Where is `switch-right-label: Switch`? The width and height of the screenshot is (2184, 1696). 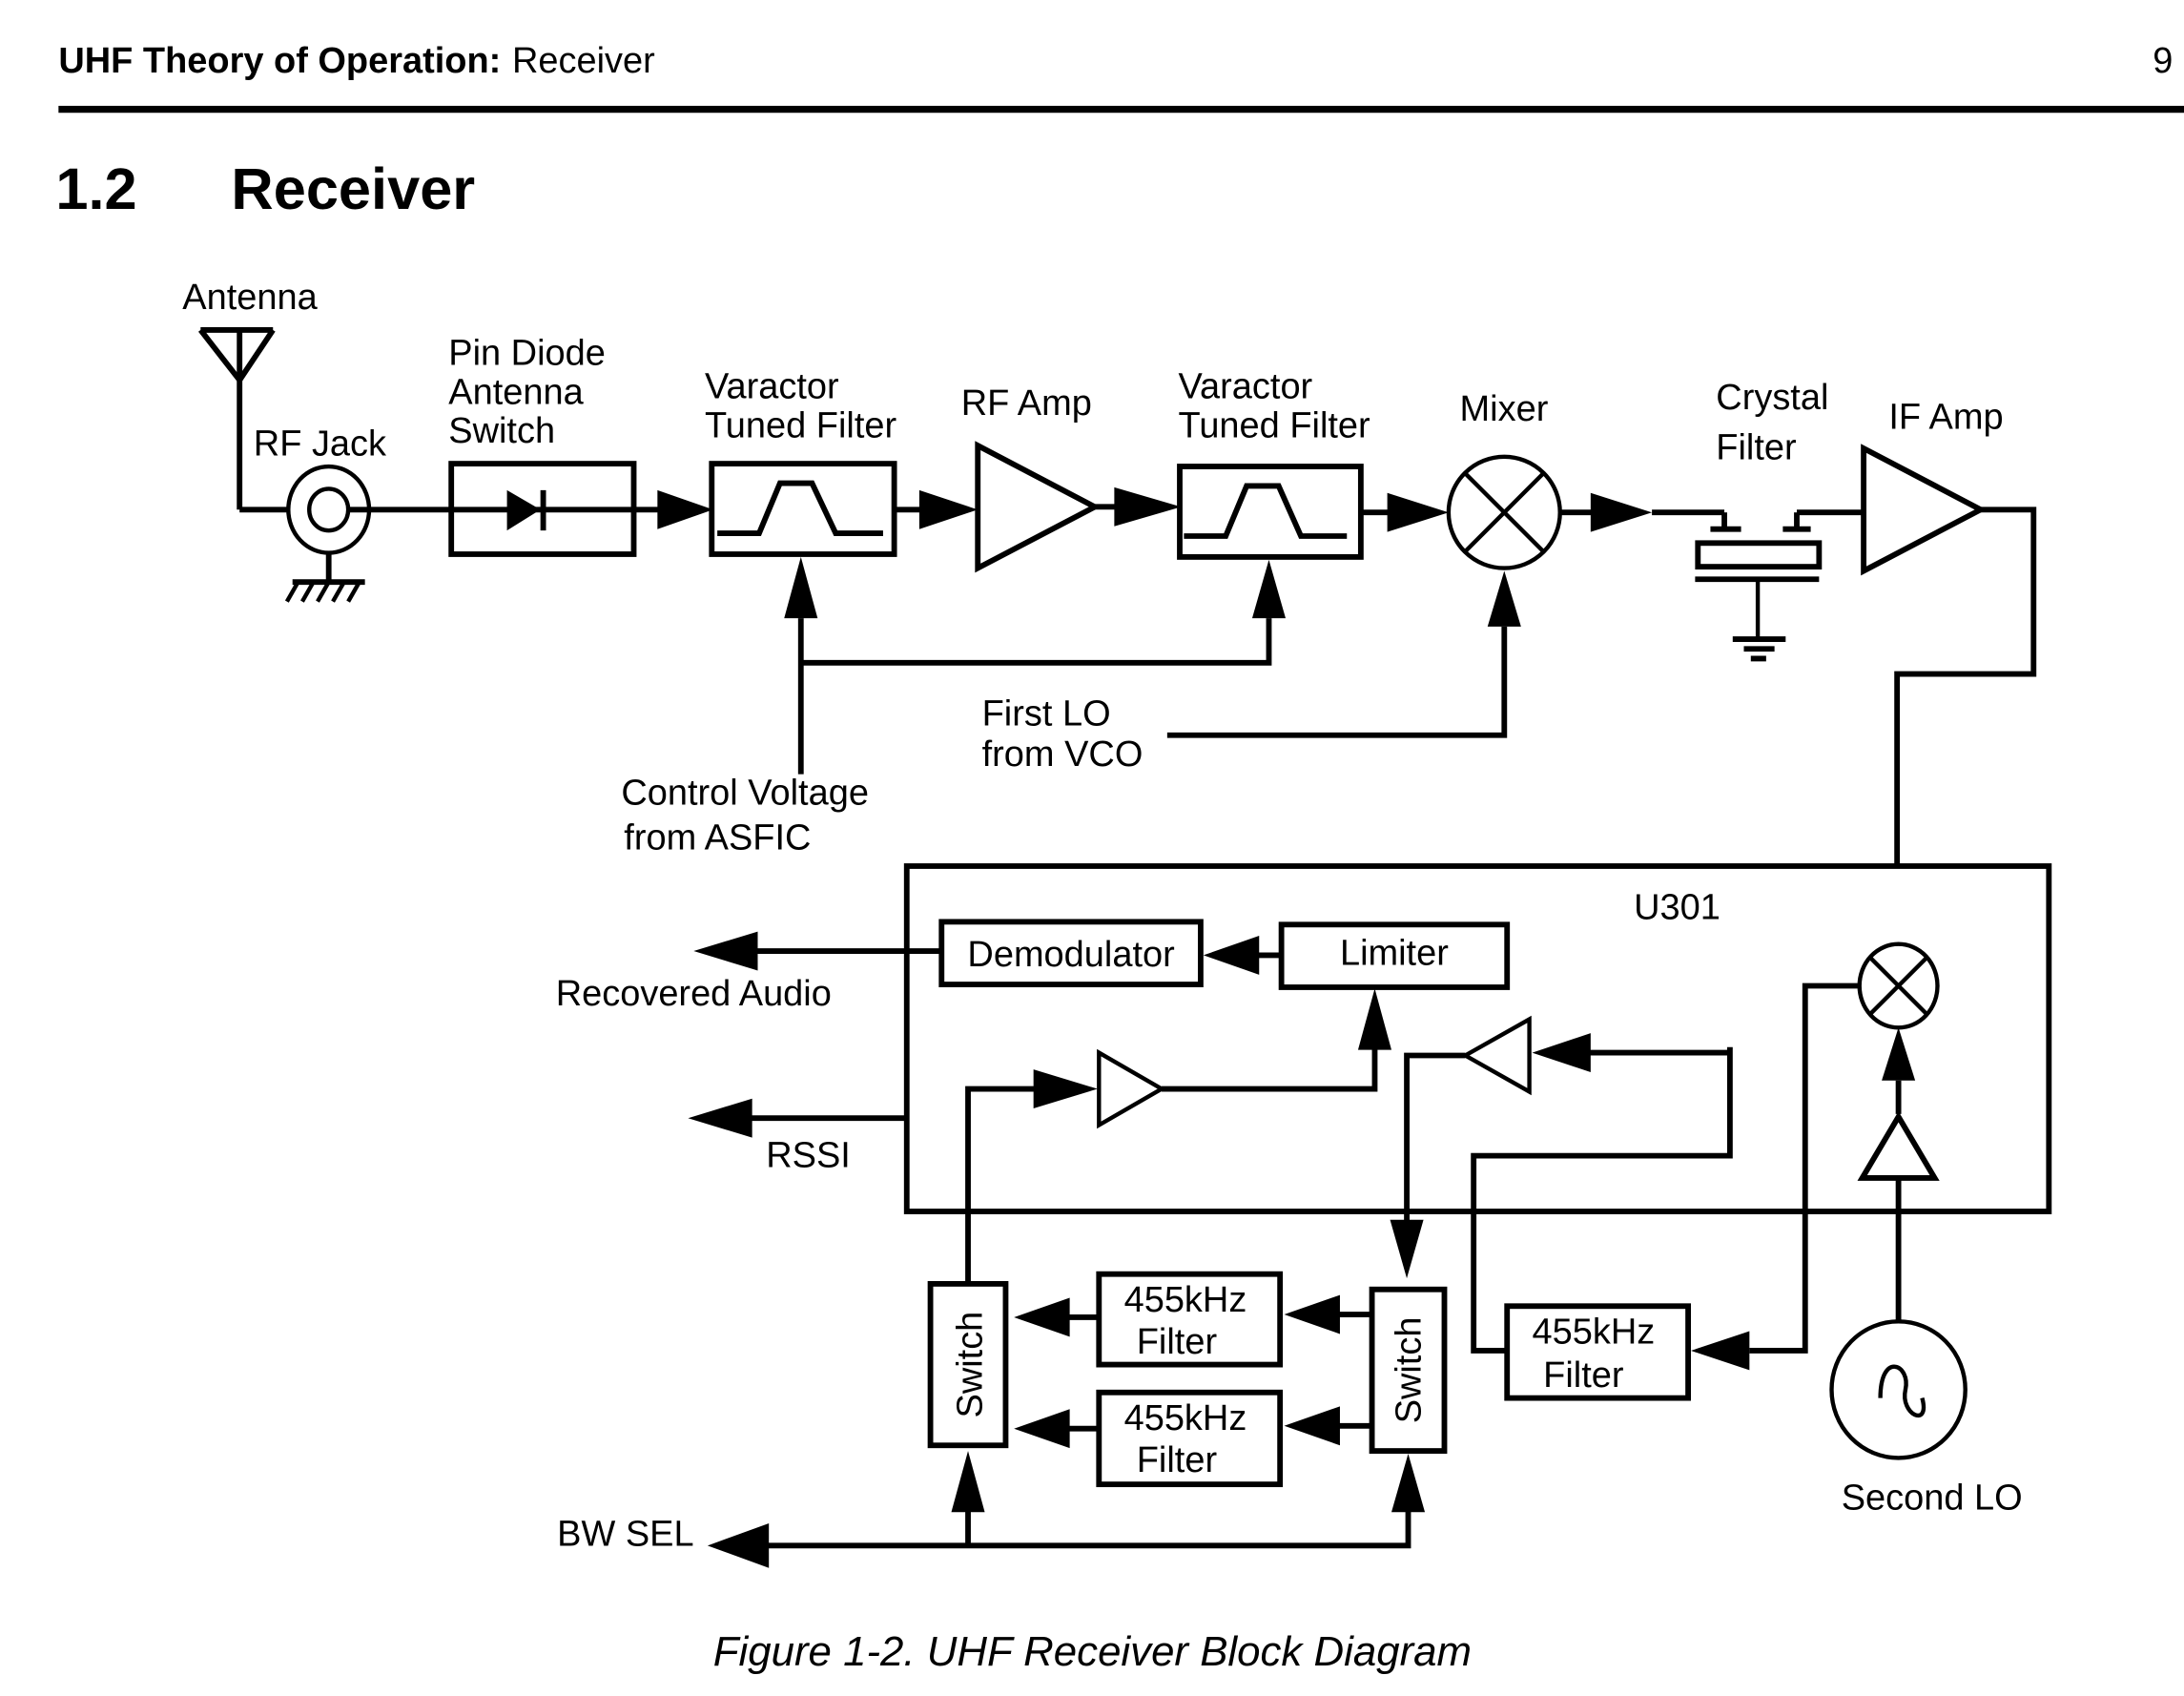 switch-right-label: Switch is located at coordinates (1410, 1371).